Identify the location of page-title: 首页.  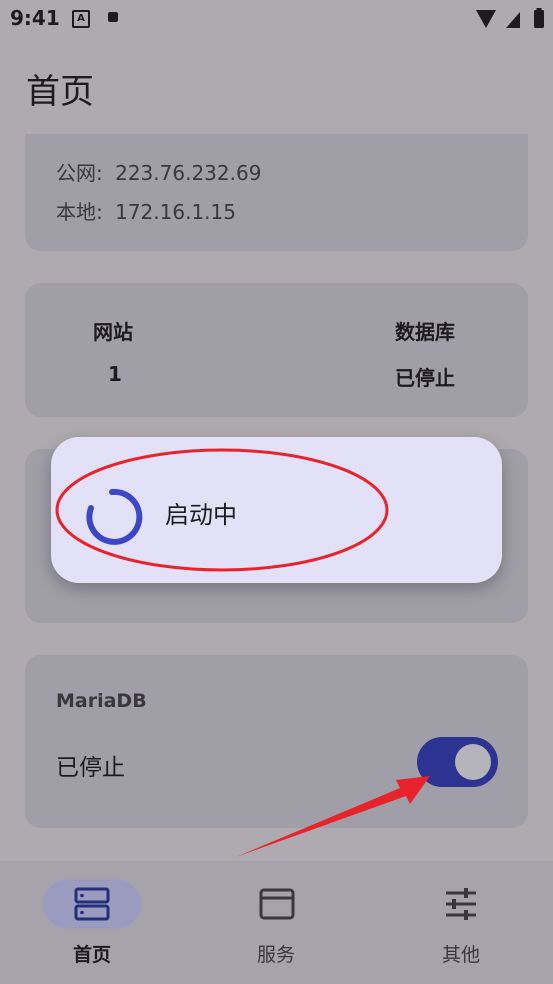
(60, 92).